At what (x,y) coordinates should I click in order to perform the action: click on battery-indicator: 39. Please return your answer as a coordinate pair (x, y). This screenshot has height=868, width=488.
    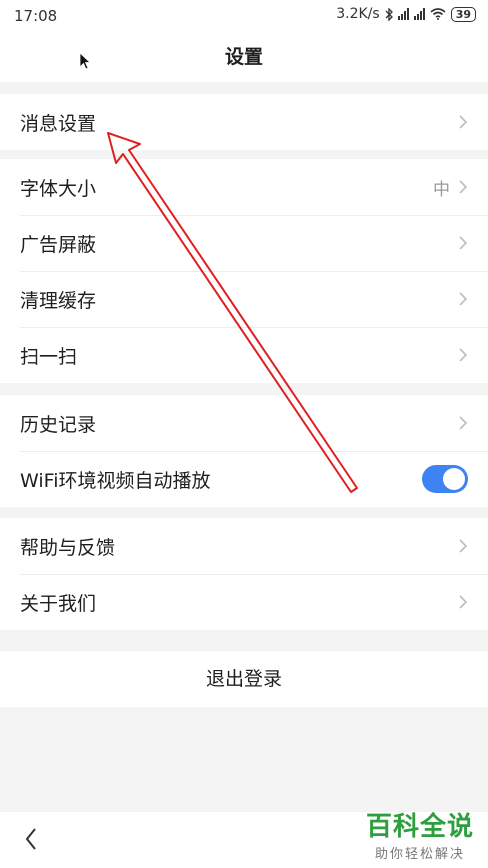
    Looking at the image, I should click on (463, 14).